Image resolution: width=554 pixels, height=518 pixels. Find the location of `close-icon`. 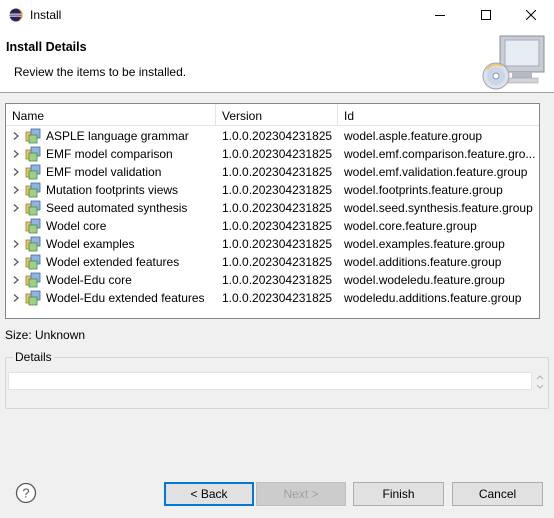

close-icon is located at coordinates (531, 15).